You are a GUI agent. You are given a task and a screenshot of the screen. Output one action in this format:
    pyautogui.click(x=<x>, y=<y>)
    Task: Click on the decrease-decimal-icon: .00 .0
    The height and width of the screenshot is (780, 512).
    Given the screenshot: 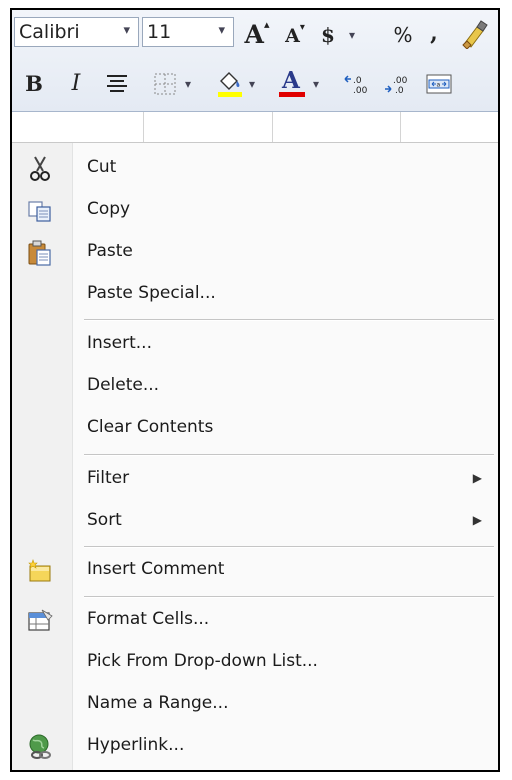 What is the action you would take?
    pyautogui.click(x=396, y=85)
    